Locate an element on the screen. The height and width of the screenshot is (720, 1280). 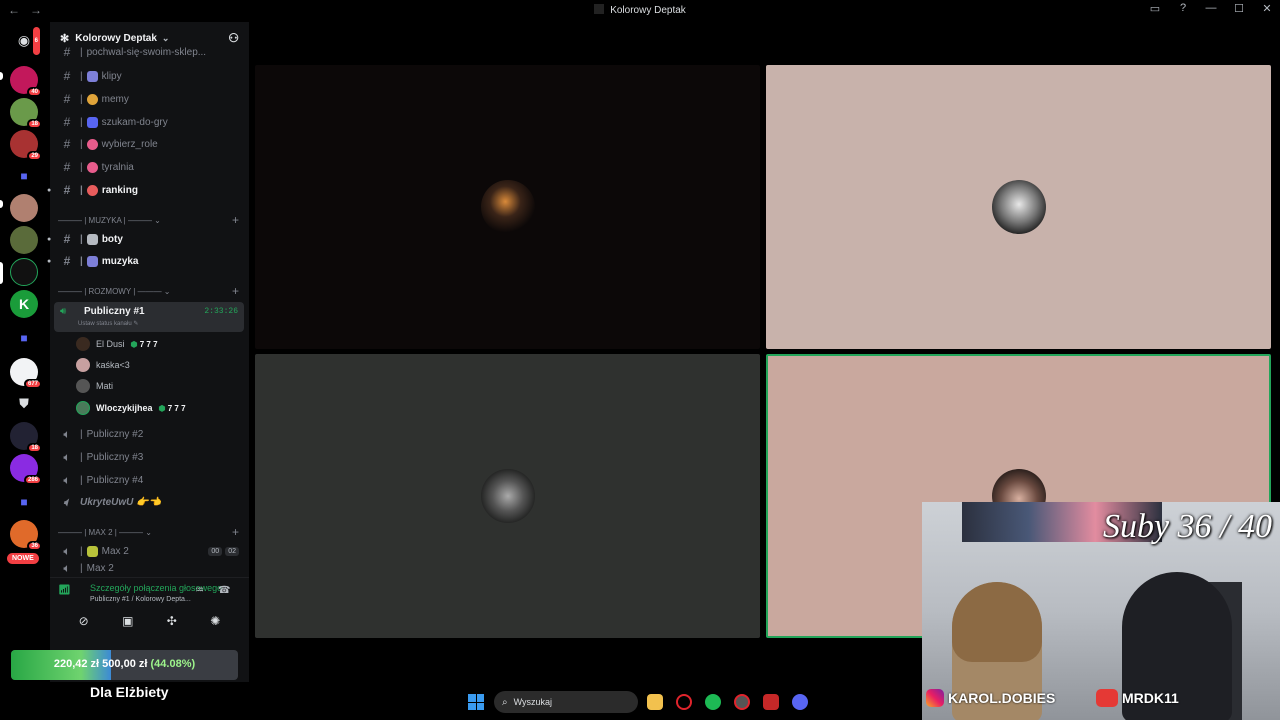
voice-member: kaśka<3 is located at coordinates (103, 365).